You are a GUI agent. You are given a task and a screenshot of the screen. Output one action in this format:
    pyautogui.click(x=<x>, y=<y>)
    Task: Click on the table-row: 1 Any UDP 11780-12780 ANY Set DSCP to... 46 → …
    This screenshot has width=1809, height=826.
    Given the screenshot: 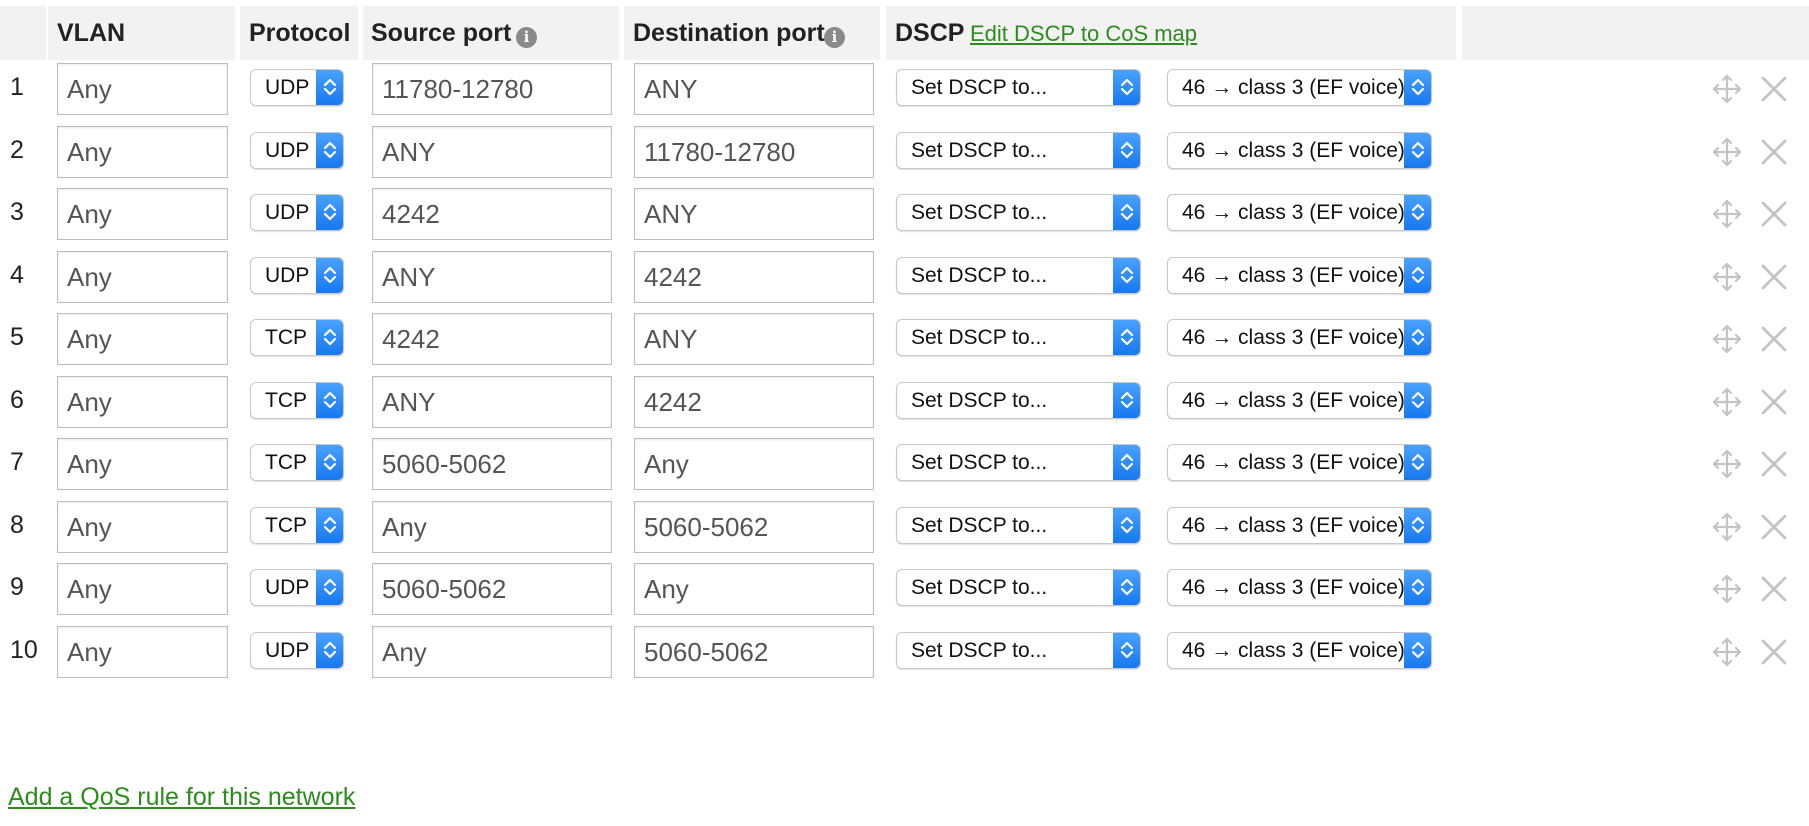 What is the action you would take?
    pyautogui.click(x=904, y=87)
    